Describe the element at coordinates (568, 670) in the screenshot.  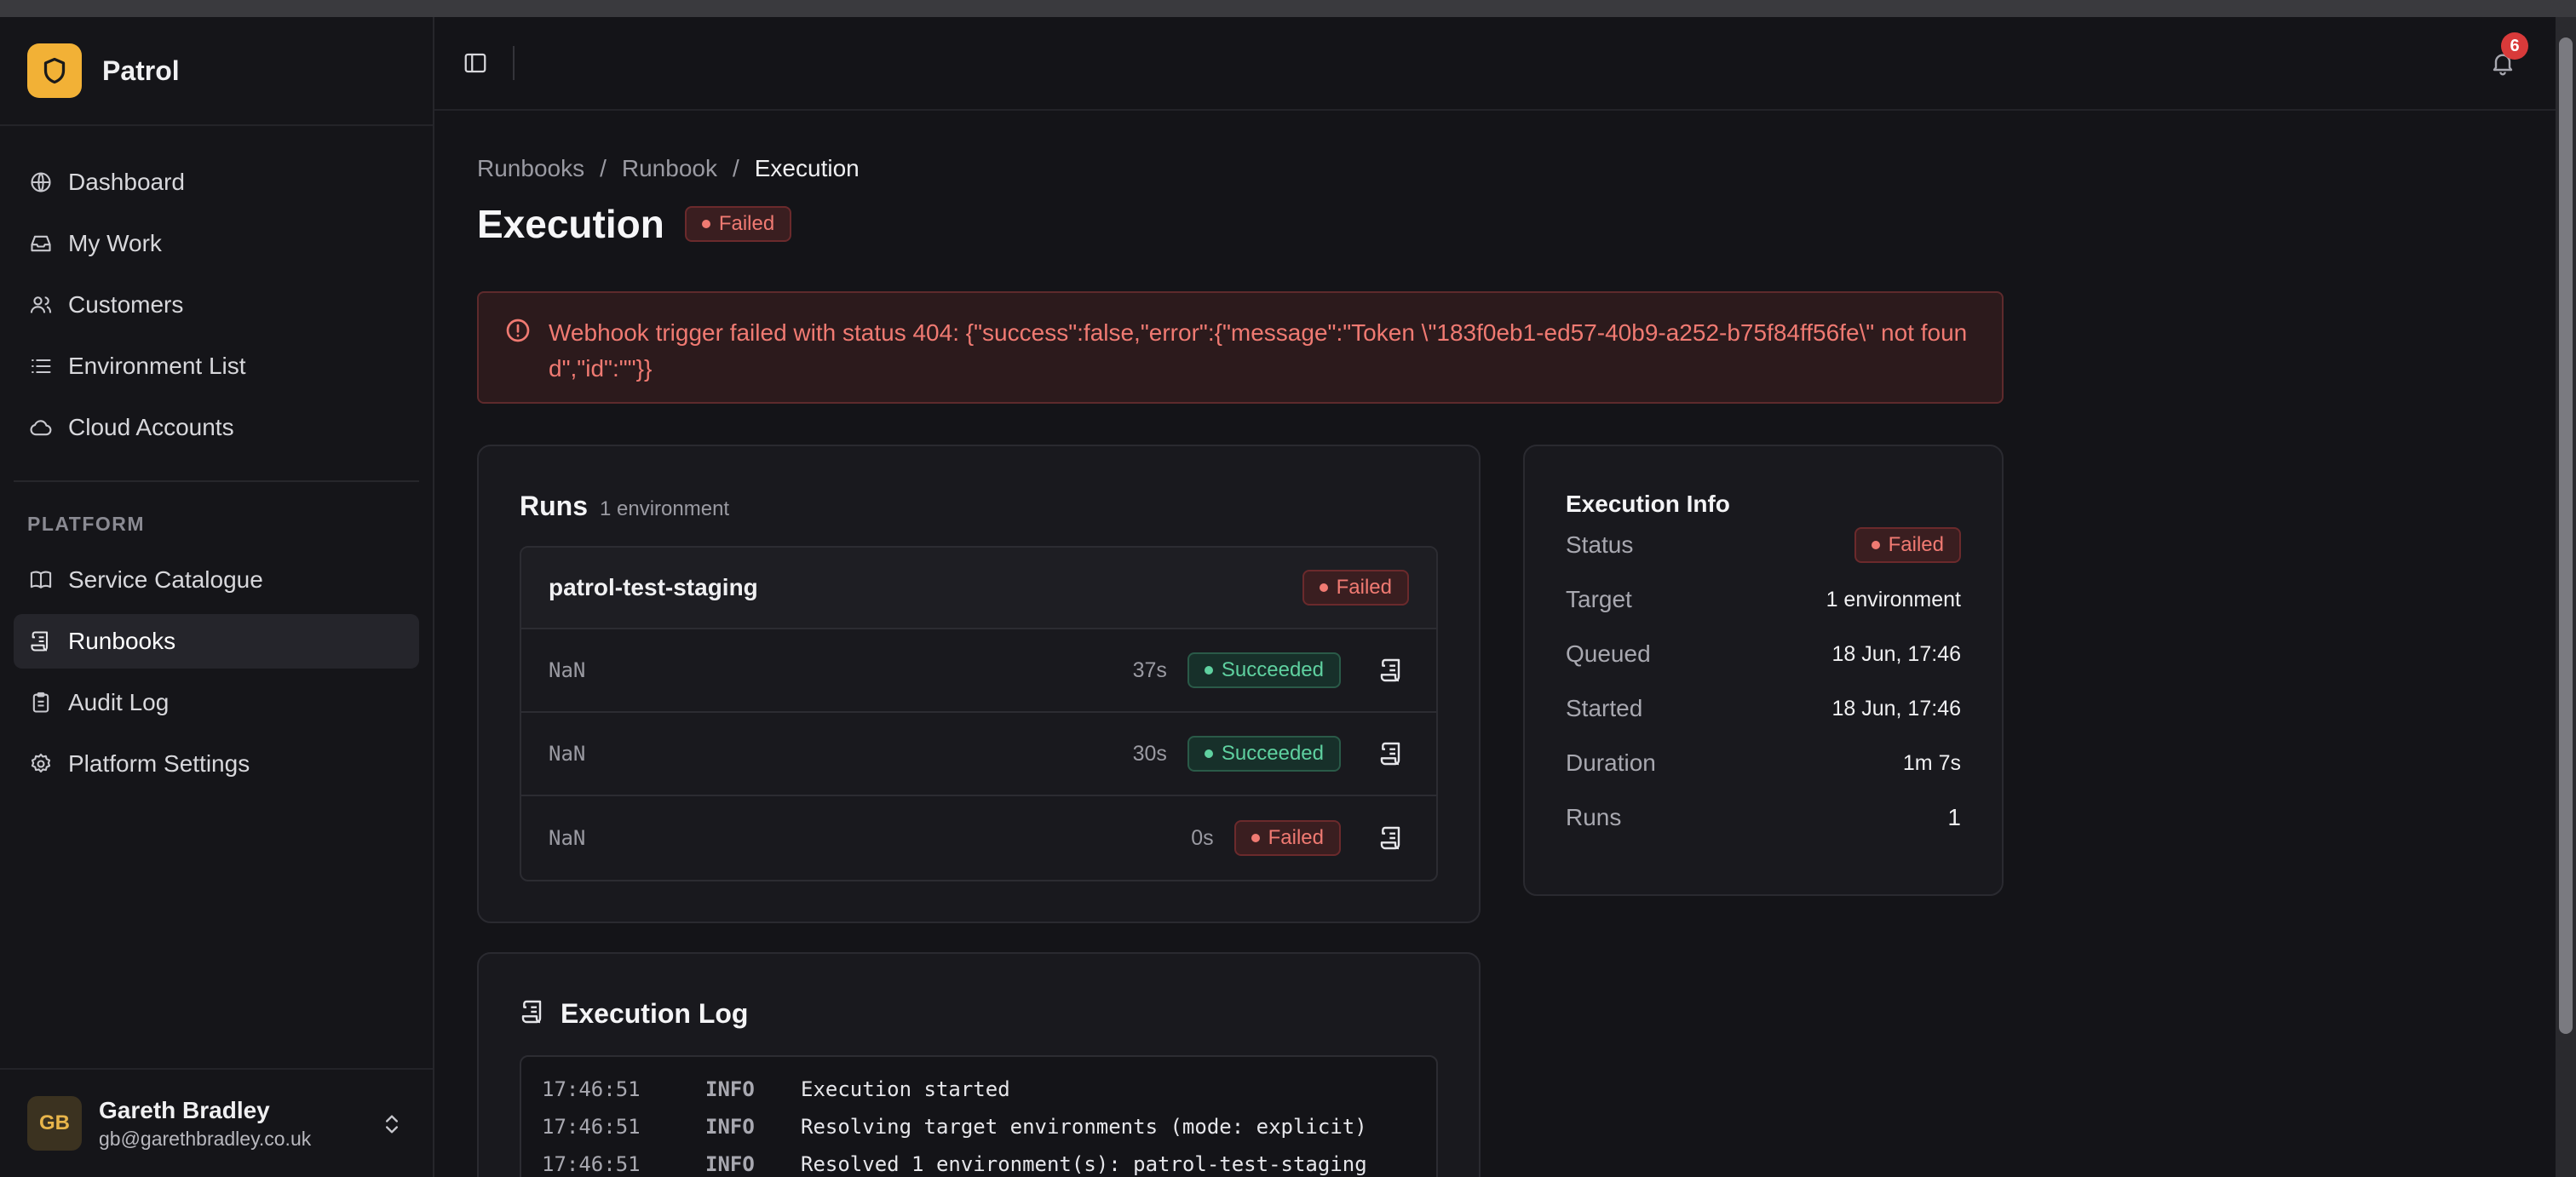
I see `run-id: NaN` at that location.